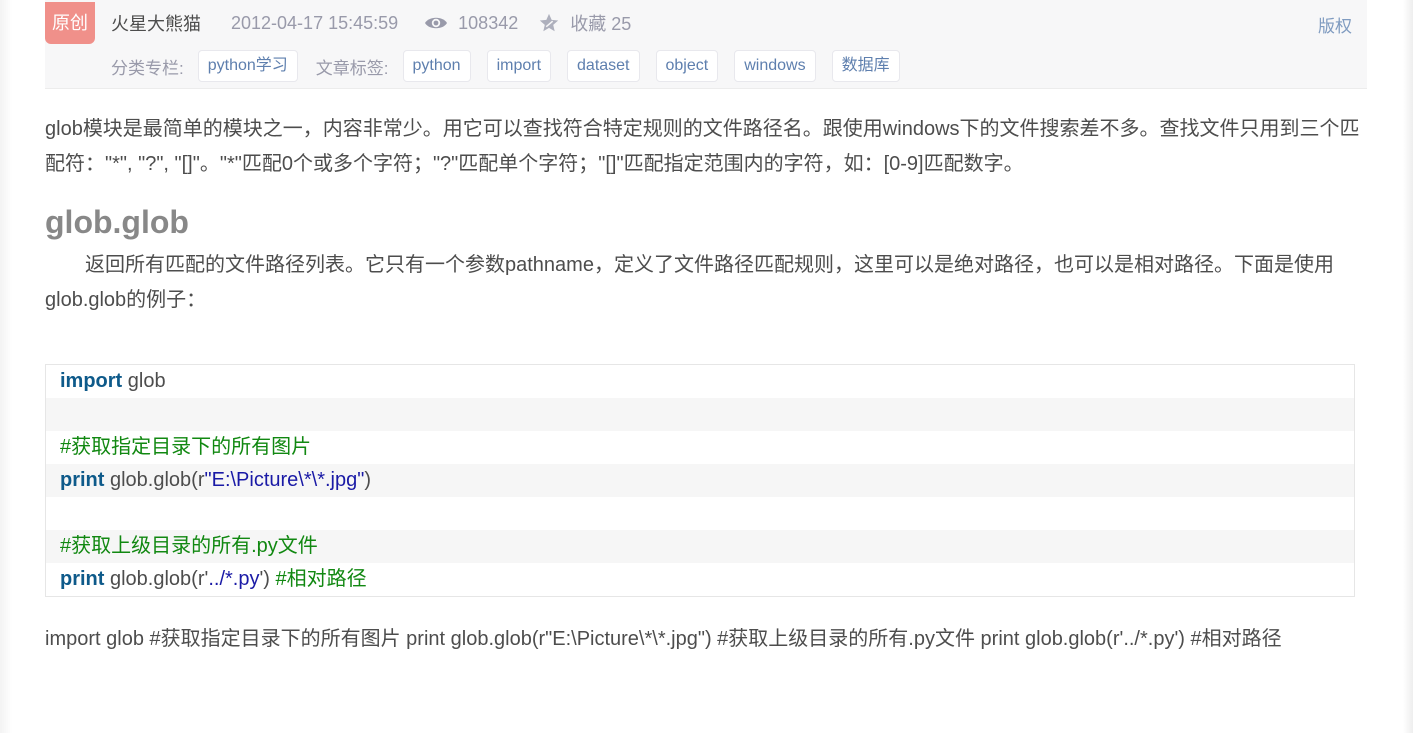  Describe the element at coordinates (352, 68) in the screenshot. I see `tags-label: 文章标签:` at that location.